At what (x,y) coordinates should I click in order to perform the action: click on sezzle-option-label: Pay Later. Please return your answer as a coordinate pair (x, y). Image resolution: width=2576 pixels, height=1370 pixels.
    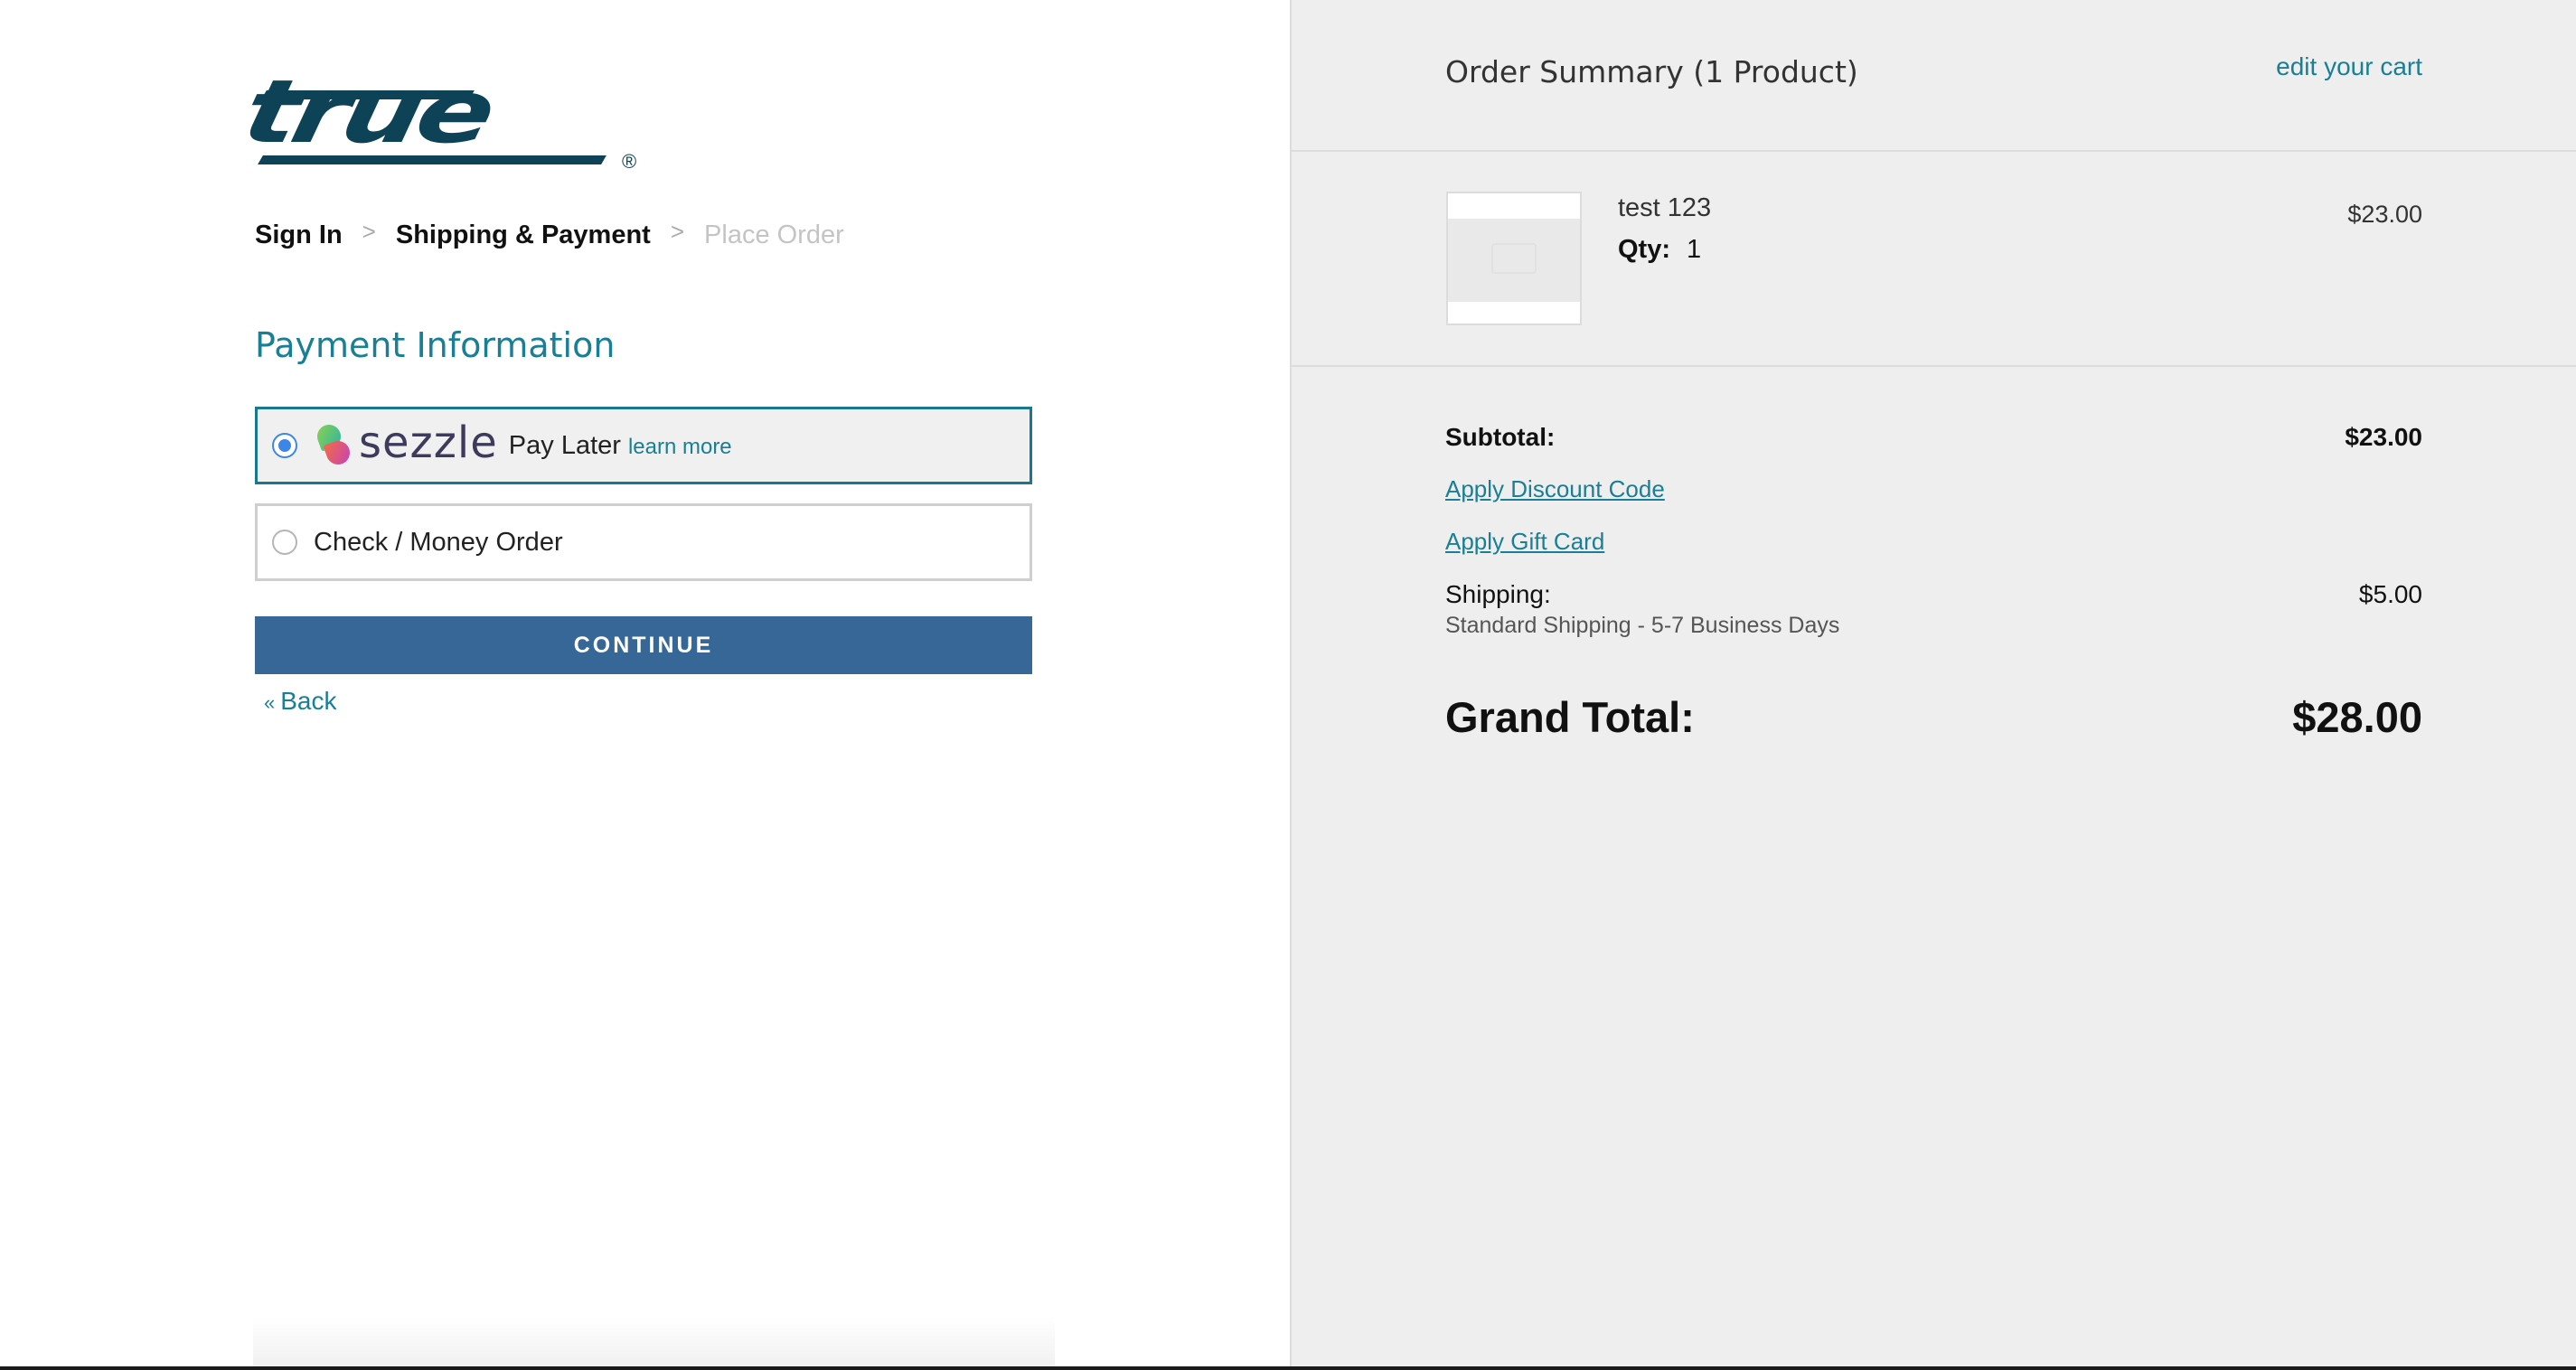
    Looking at the image, I should click on (564, 445).